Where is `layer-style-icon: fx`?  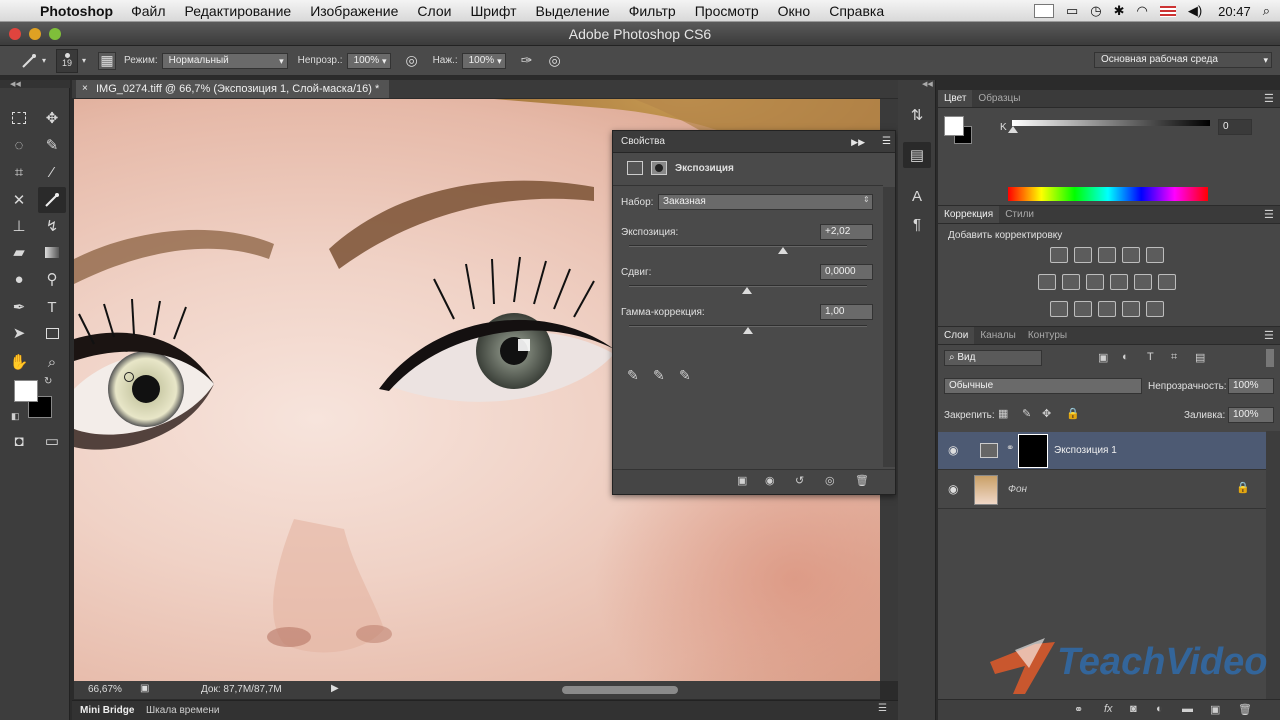
layer-style-icon: fx is located at coordinates (1108, 709).